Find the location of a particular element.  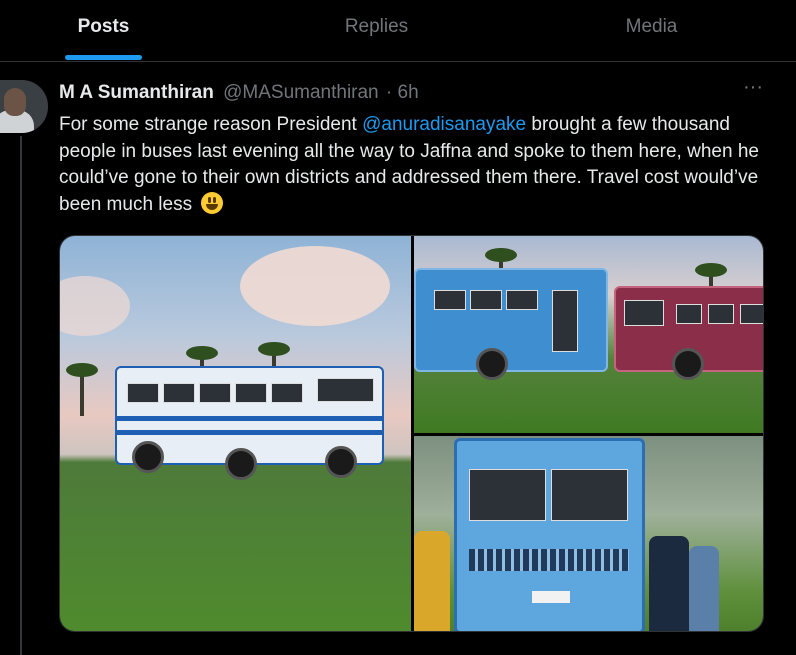

bus-grille is located at coordinates (549, 560).